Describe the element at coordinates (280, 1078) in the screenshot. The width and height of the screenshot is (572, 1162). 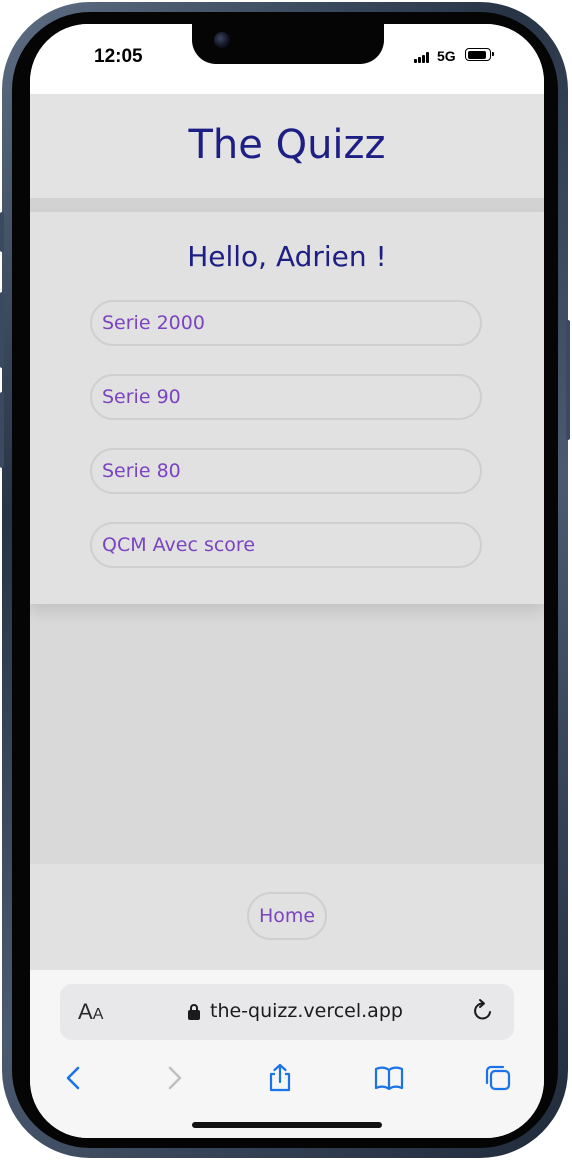
I see `share-icon` at that location.